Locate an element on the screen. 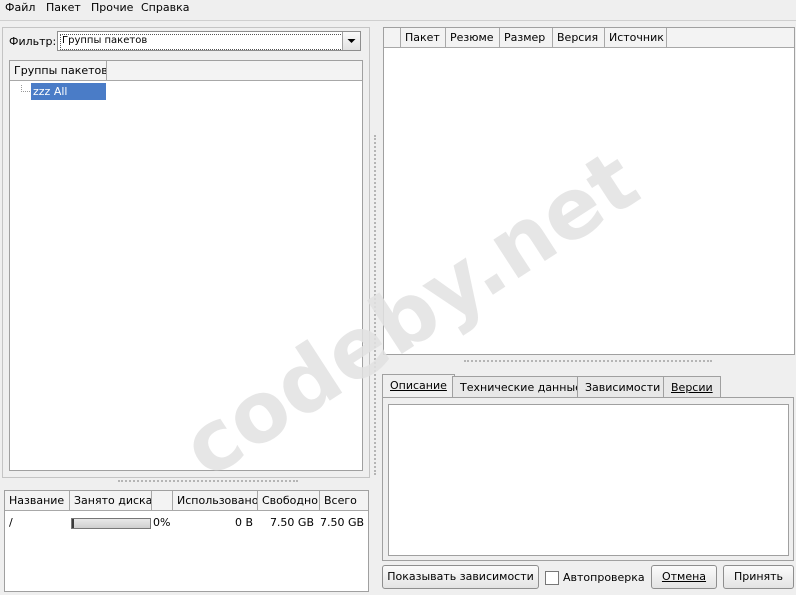 Image resolution: width=796 pixels, height=595 pixels. menu-bar: Файл Пакет Прочие Справка is located at coordinates (398, 10).